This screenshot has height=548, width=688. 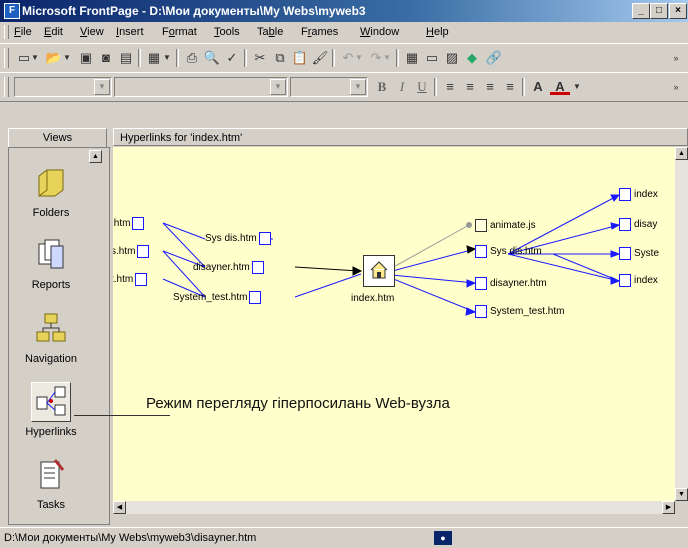 I want to click on home-page-icon, so click(x=379, y=271).